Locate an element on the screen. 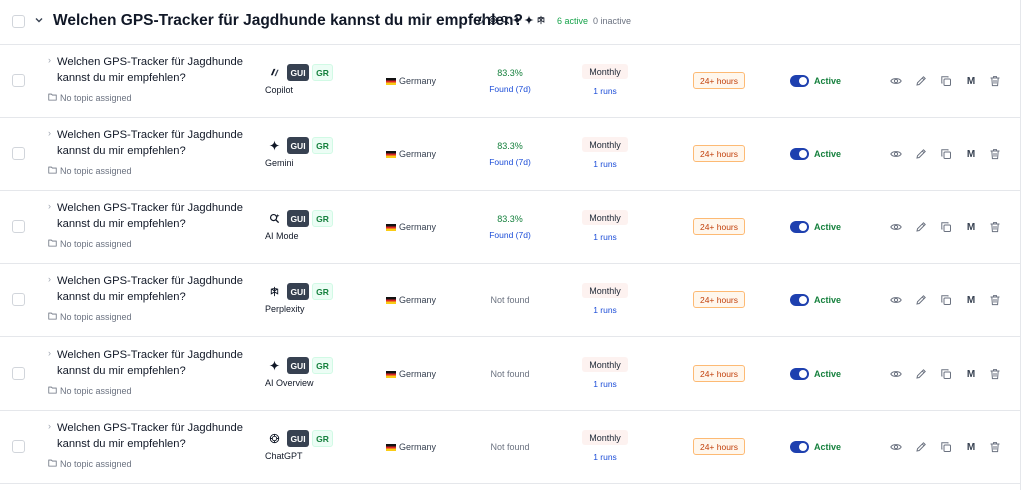 The image size is (1024, 490). gr-badge: GR is located at coordinates (322, 291).